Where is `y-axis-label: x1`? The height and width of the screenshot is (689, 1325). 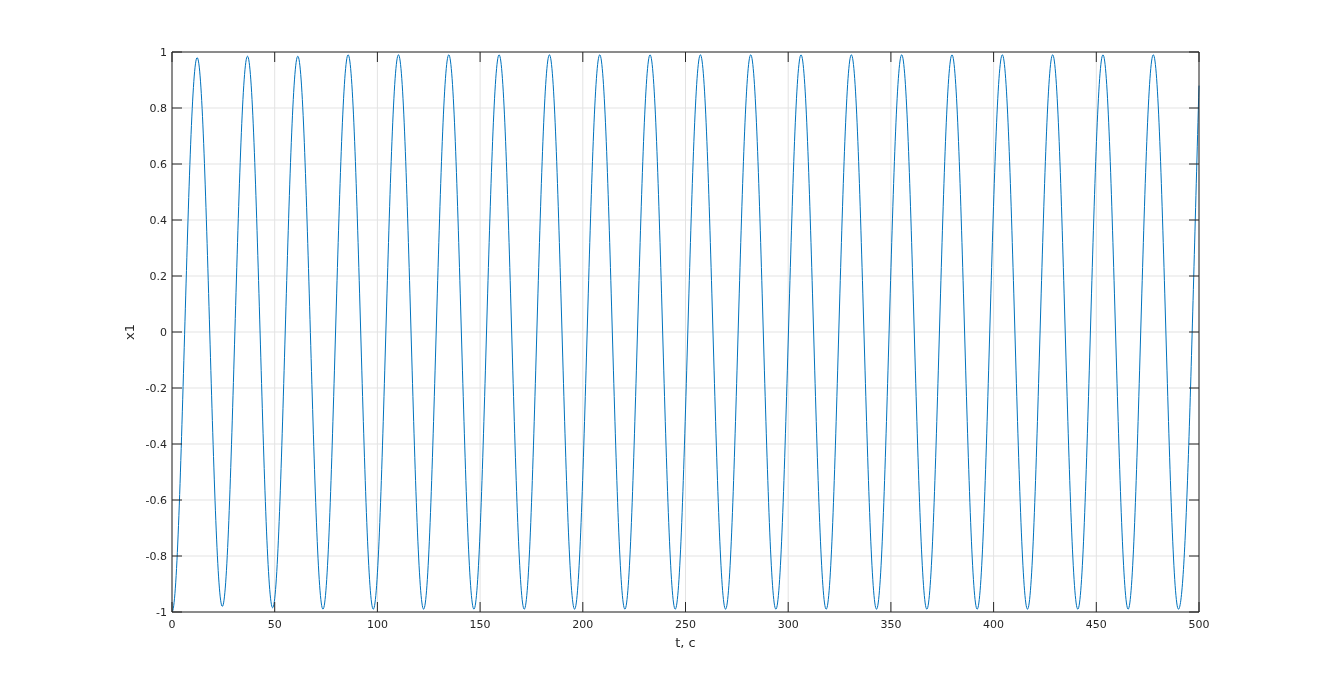
y-axis-label: x1 is located at coordinates (129, 332).